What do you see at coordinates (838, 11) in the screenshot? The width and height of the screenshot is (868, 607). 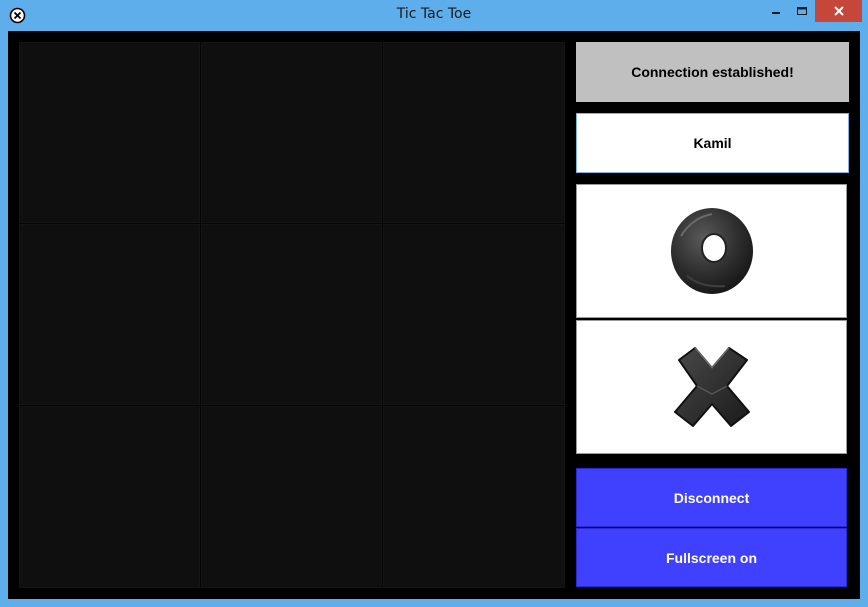 I see `close-button` at bounding box center [838, 11].